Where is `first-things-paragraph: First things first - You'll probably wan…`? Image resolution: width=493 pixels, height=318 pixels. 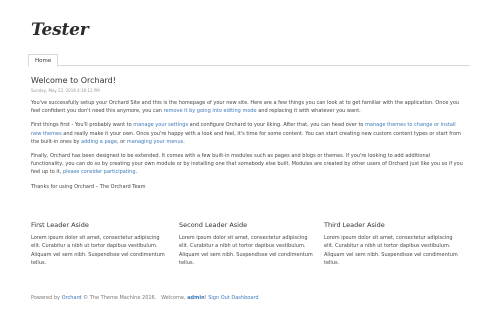
first-things-paragraph: First things first - You'll probably wan… is located at coordinates (247, 133).